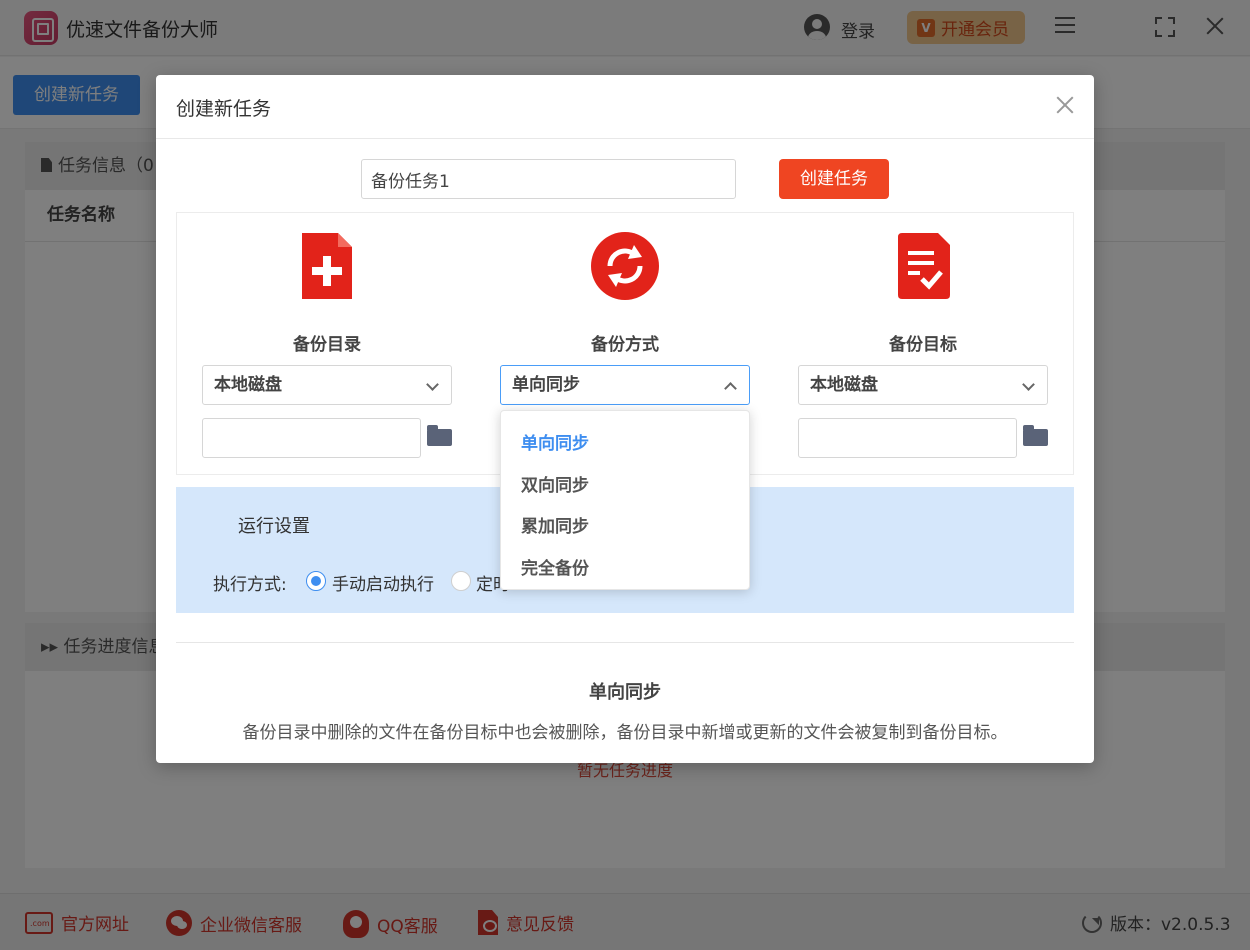 This screenshot has height=950, width=1250. I want to click on source-select-value: 本地磁盘, so click(248, 385).